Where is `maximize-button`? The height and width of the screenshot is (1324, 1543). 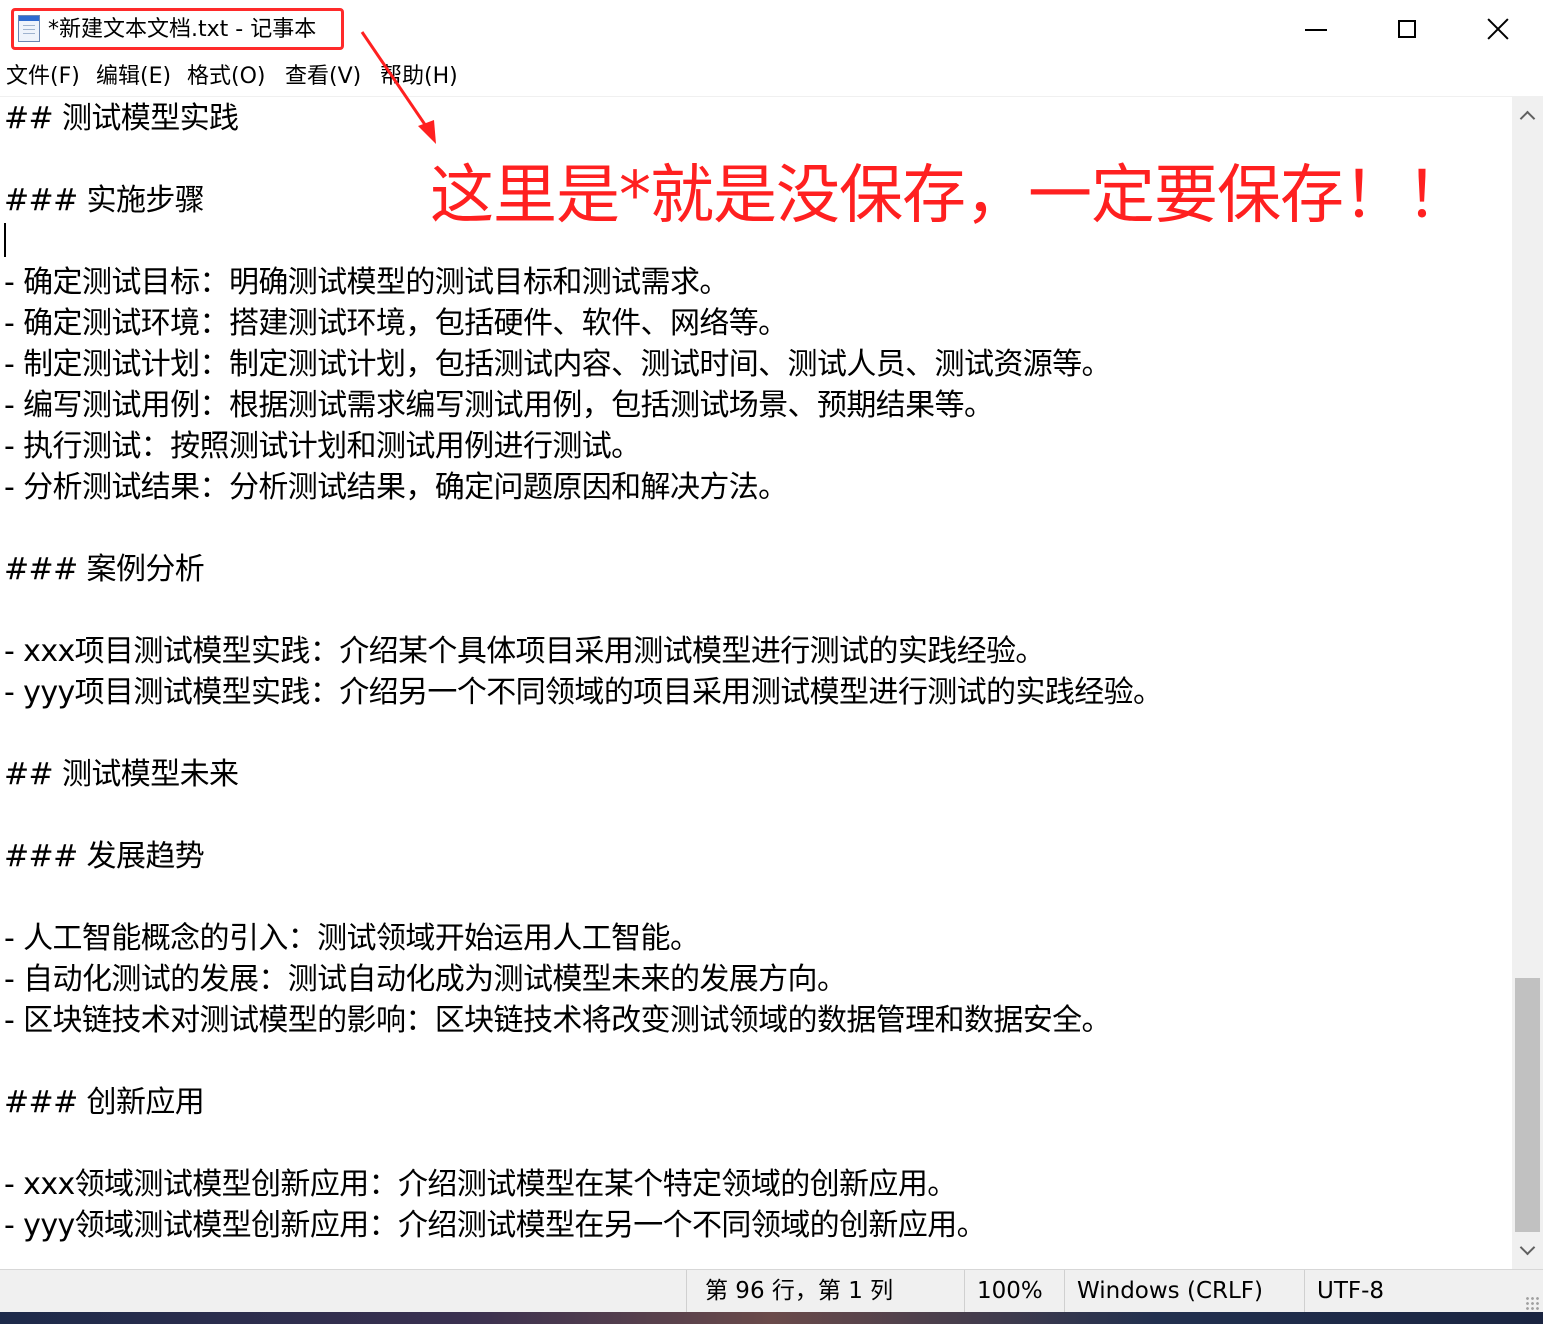
maximize-button is located at coordinates (1407, 29).